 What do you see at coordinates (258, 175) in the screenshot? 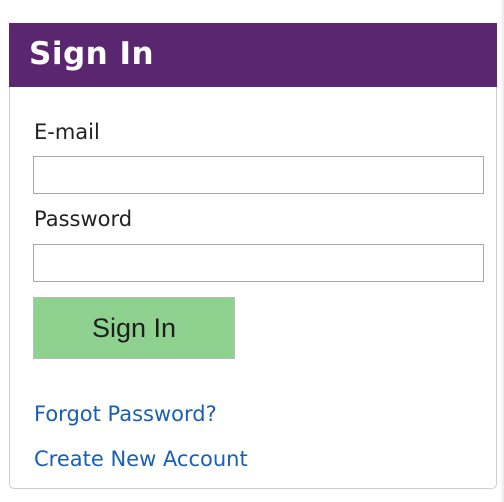
I see `email-input` at bounding box center [258, 175].